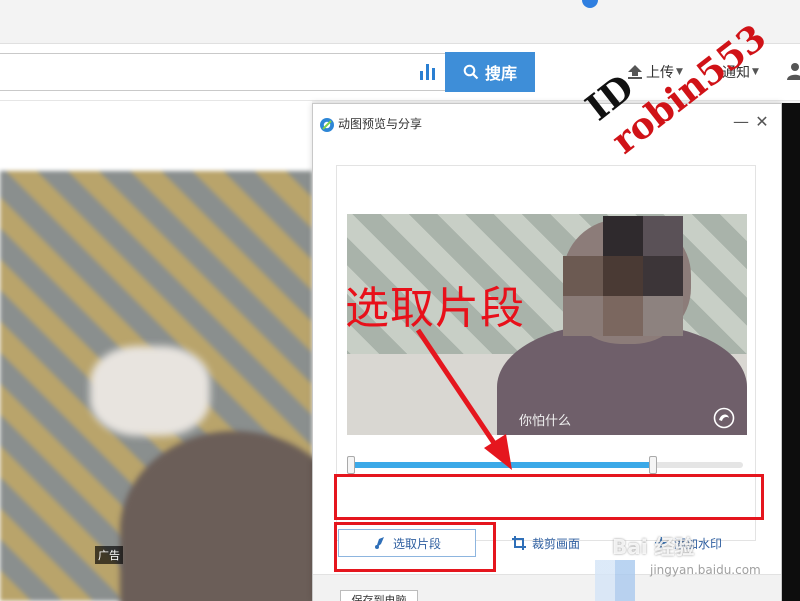 The height and width of the screenshot is (601, 800). Describe the element at coordinates (415, 547) in the screenshot. I see `select-button-highlight-box` at that location.